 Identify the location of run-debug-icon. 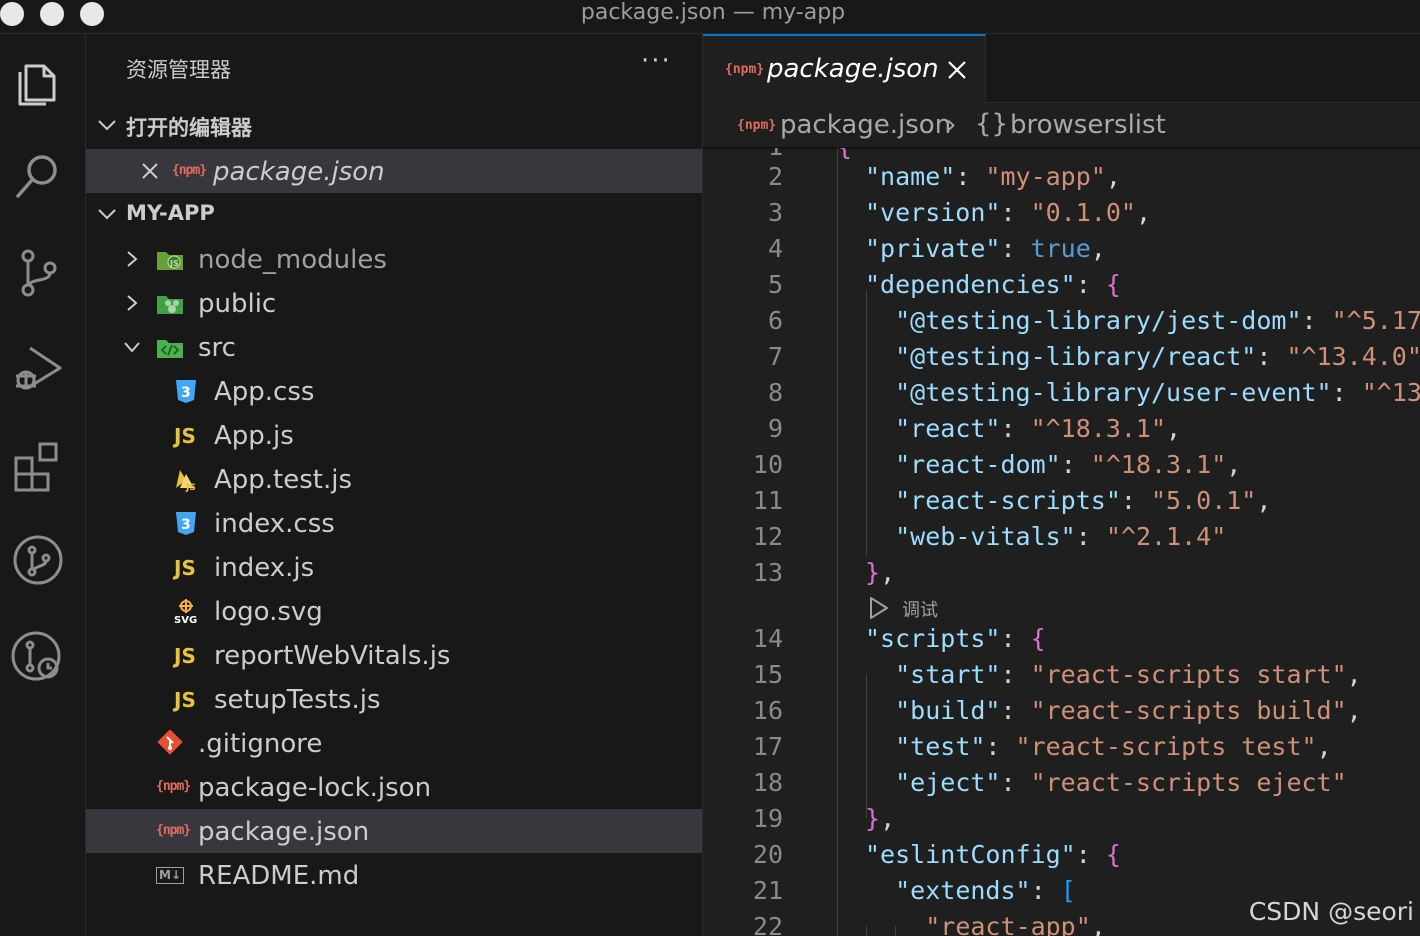
(38, 368).